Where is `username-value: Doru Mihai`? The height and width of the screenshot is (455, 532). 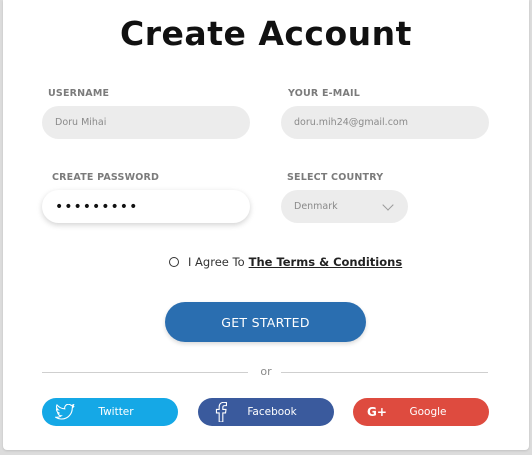 username-value: Doru Mihai is located at coordinates (81, 122).